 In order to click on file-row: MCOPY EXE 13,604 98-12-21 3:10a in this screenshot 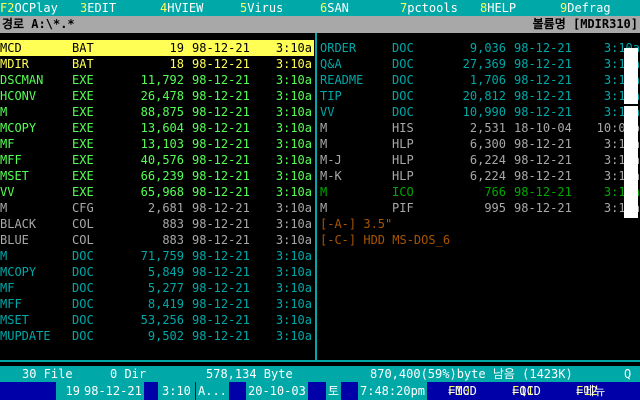, I will do `click(157, 128)`.